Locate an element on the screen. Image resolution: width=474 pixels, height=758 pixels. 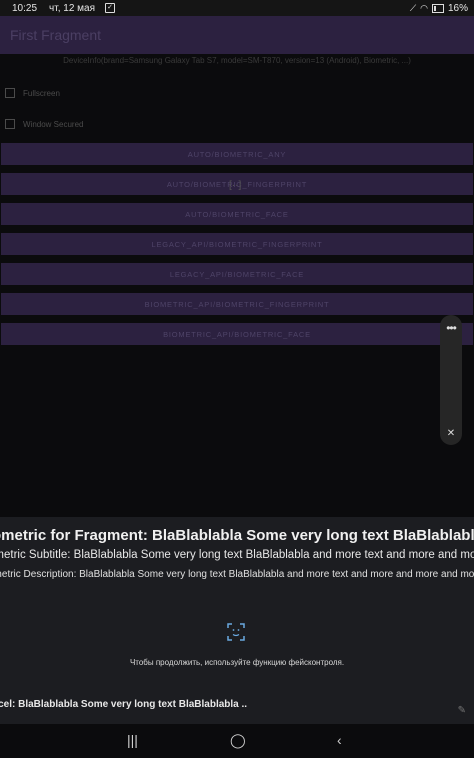
touch-off-icon: ✕ is located at coordinates (451, 434).